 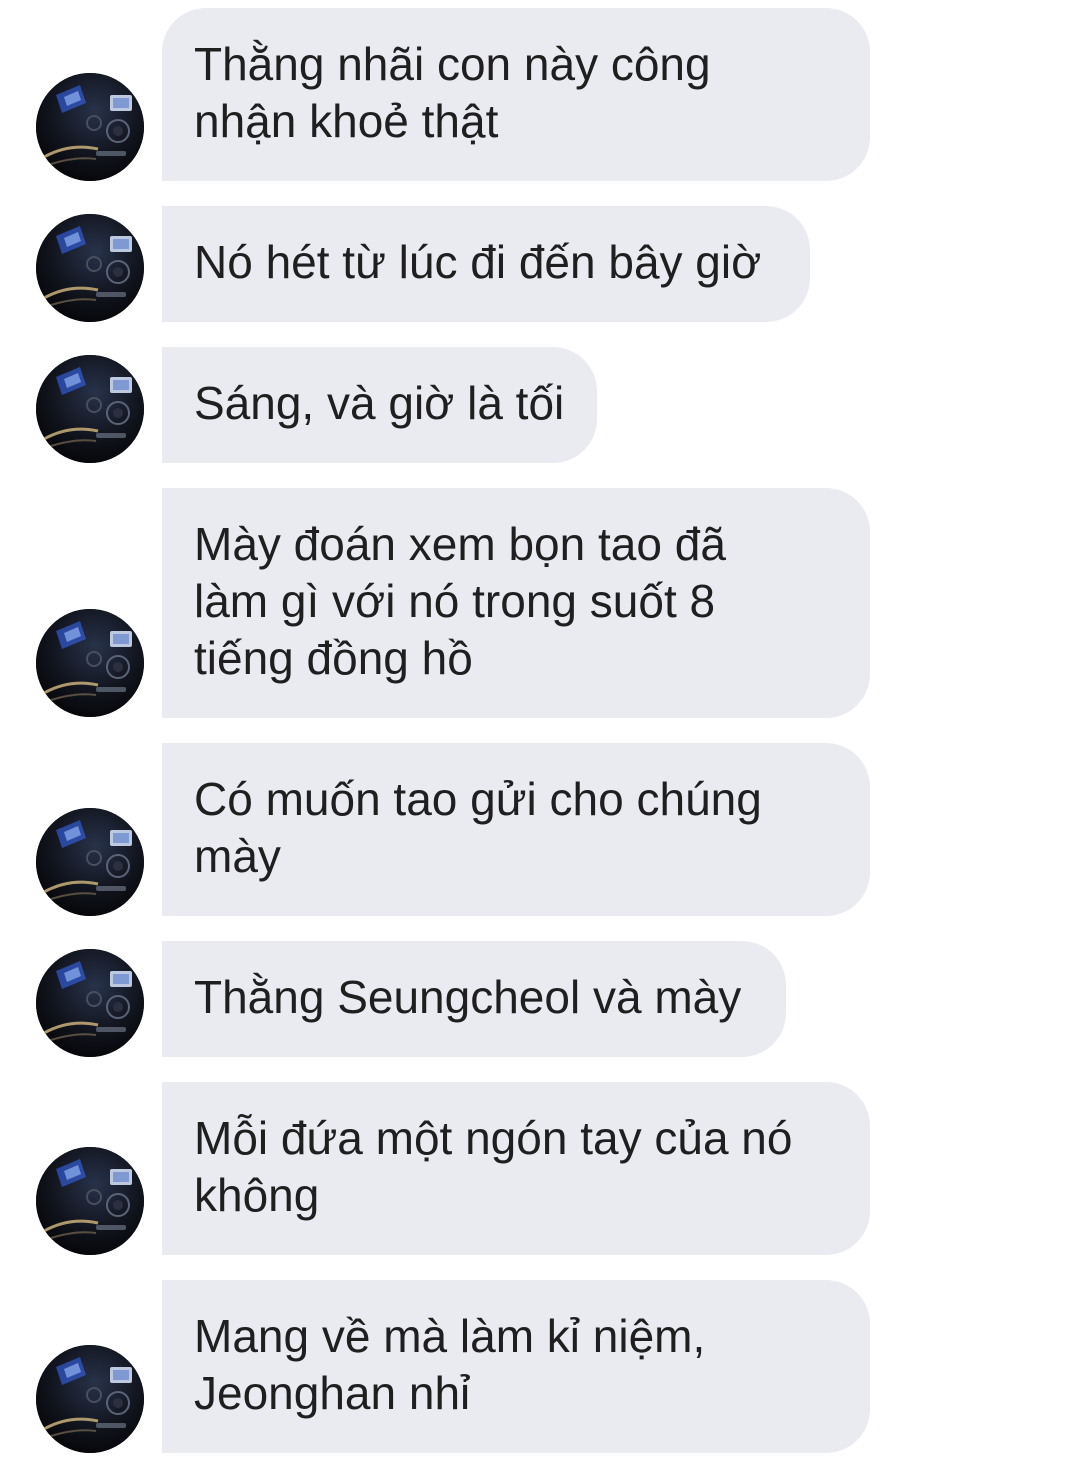 I want to click on message-bubble: Mang về mà làm kỉ niệm, Jeonghan nhỉ, so click(x=516, y=1366).